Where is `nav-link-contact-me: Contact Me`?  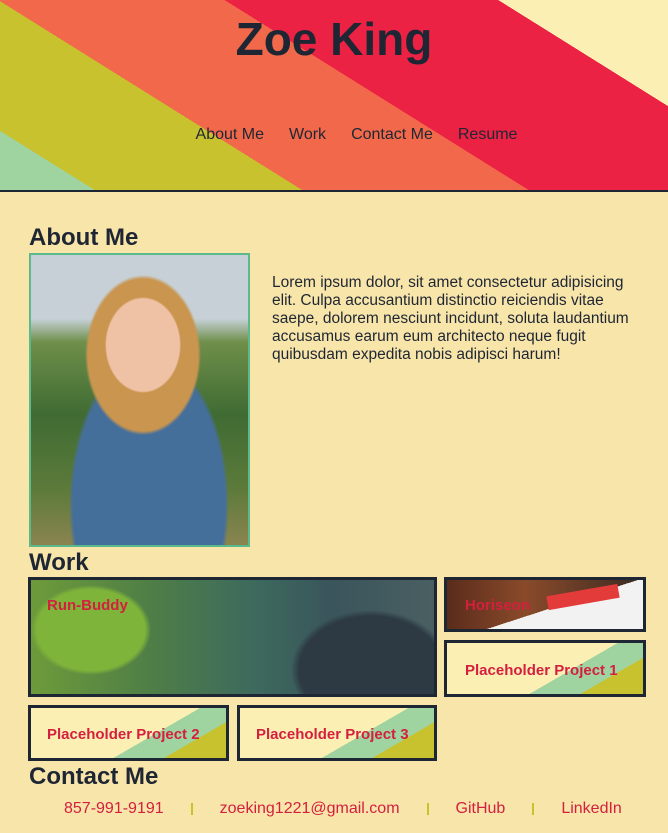 nav-link-contact-me: Contact Me is located at coordinates (392, 135).